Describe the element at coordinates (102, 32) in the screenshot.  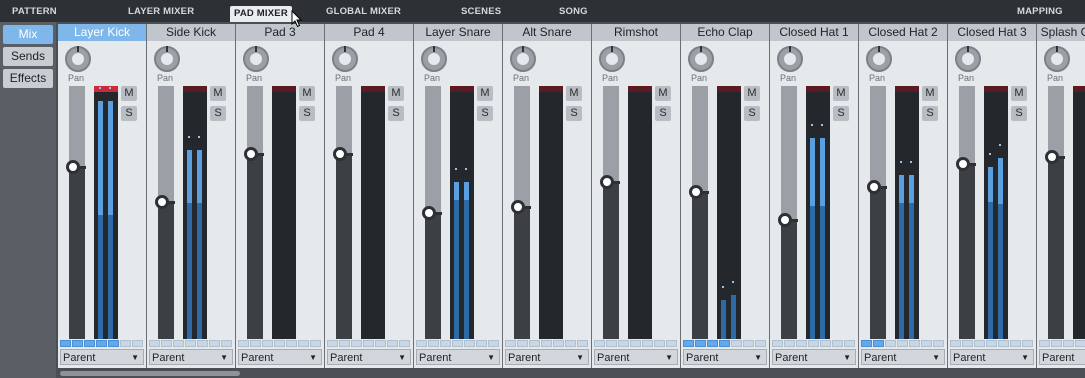
I see `channel-name: Layer Kick` at that location.